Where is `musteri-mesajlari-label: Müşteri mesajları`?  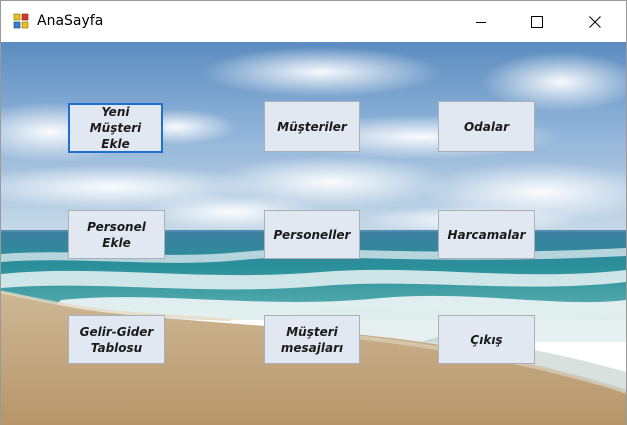 musteri-mesajlari-label: Müşteri mesajları is located at coordinates (312, 339).